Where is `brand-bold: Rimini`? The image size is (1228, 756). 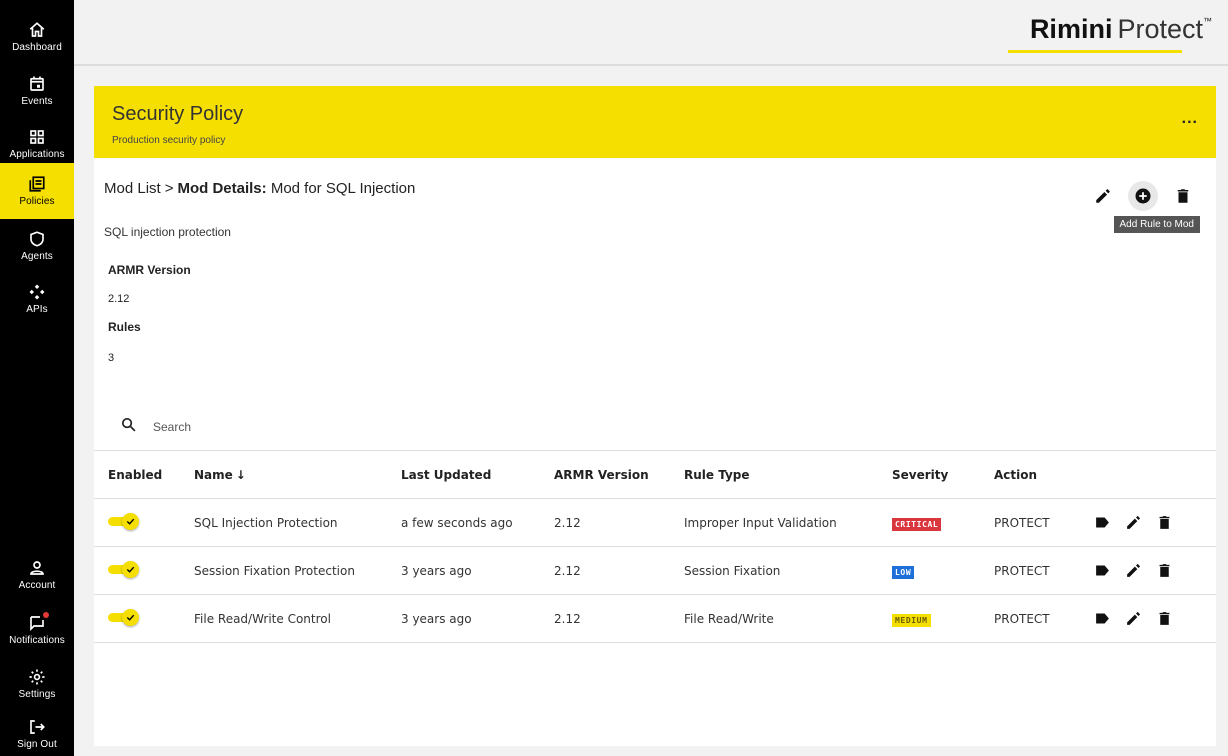
brand-bold: Rimini is located at coordinates (1071, 29).